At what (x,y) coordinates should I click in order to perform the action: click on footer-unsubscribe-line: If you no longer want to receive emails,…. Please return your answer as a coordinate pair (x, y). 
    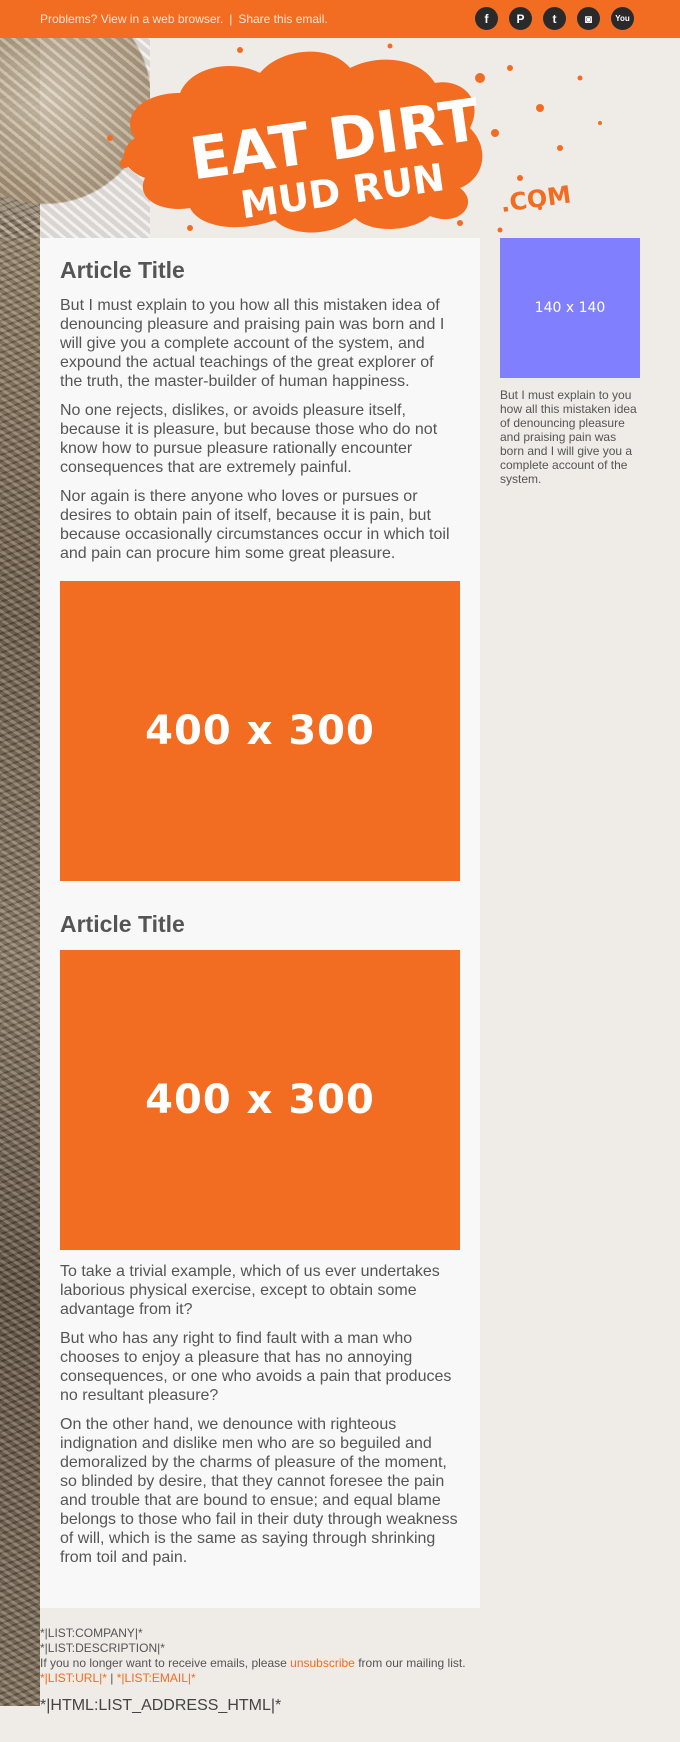
    Looking at the image, I should click on (340, 1663).